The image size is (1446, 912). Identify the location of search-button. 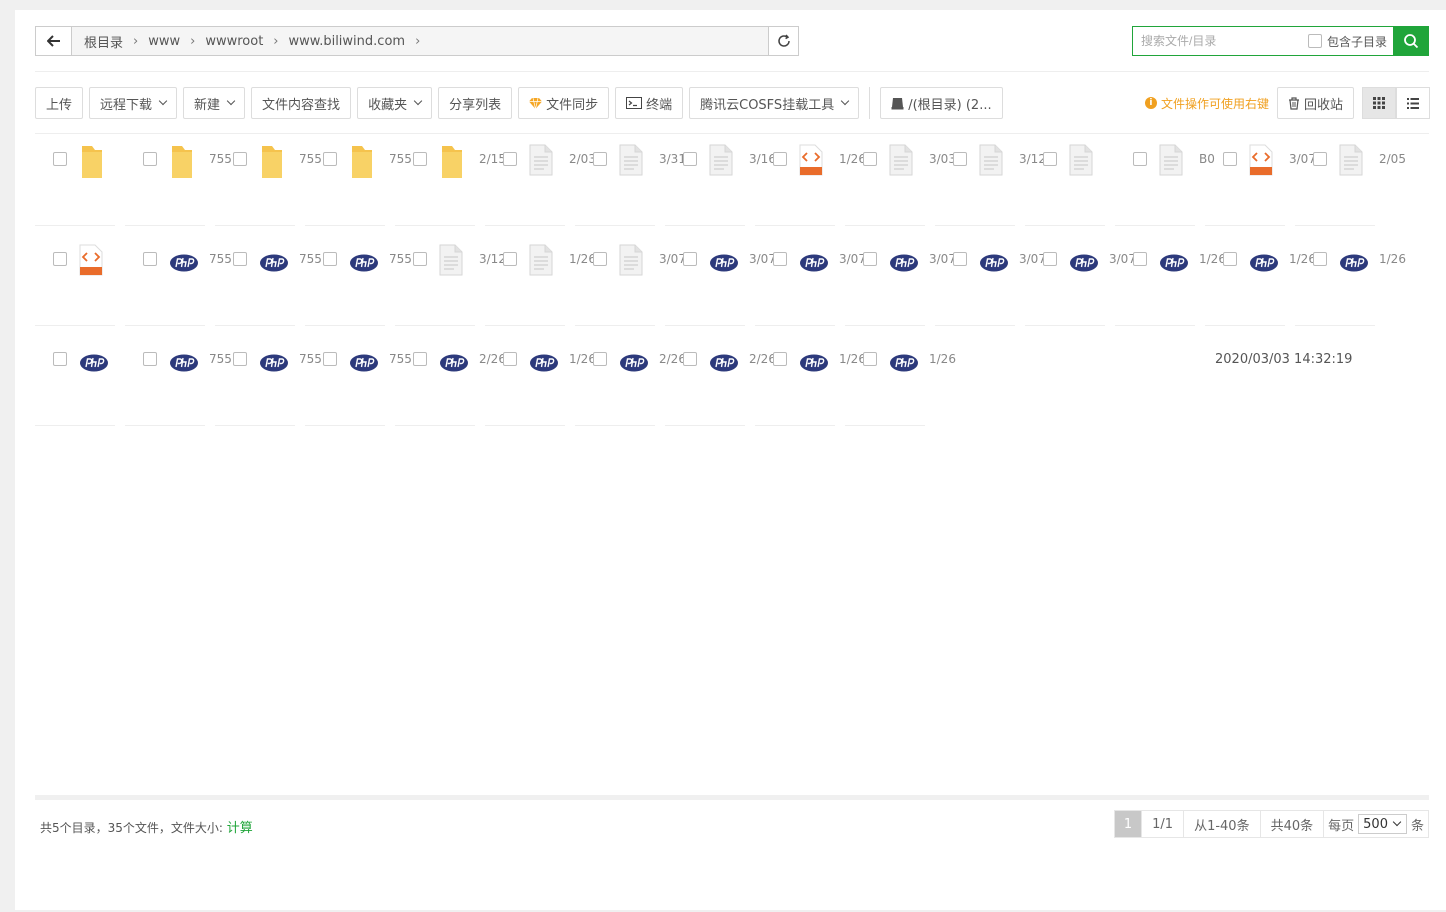
(1410, 41).